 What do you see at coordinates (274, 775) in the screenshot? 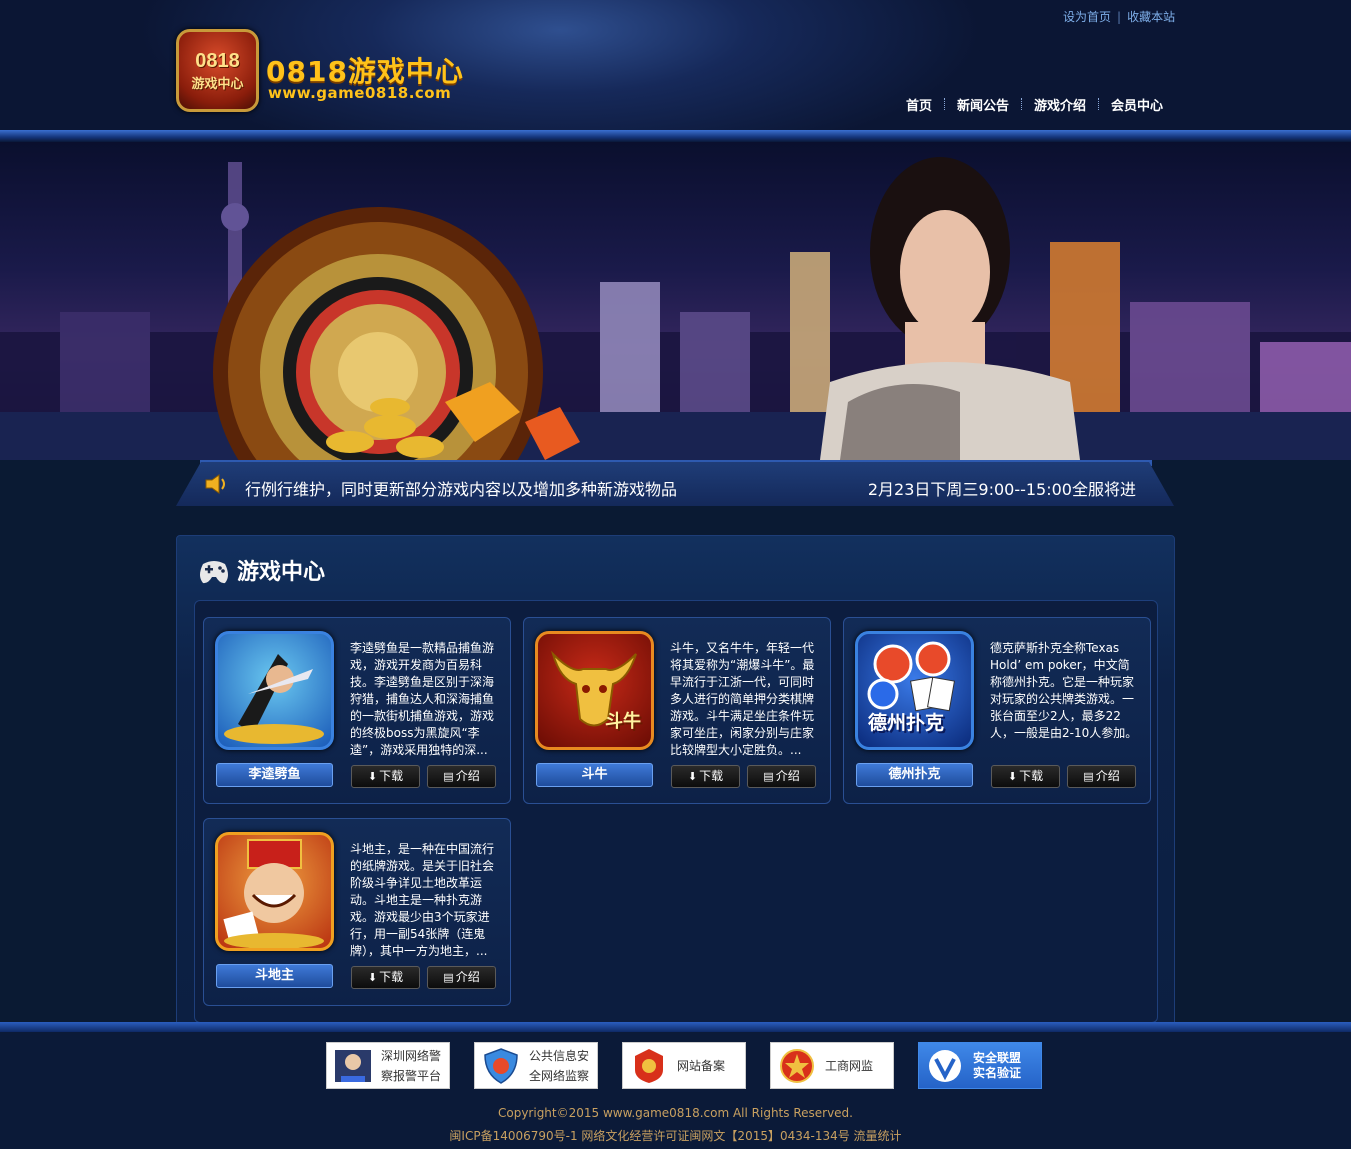
I see `game-name-button: 李逵劈鱼` at bounding box center [274, 775].